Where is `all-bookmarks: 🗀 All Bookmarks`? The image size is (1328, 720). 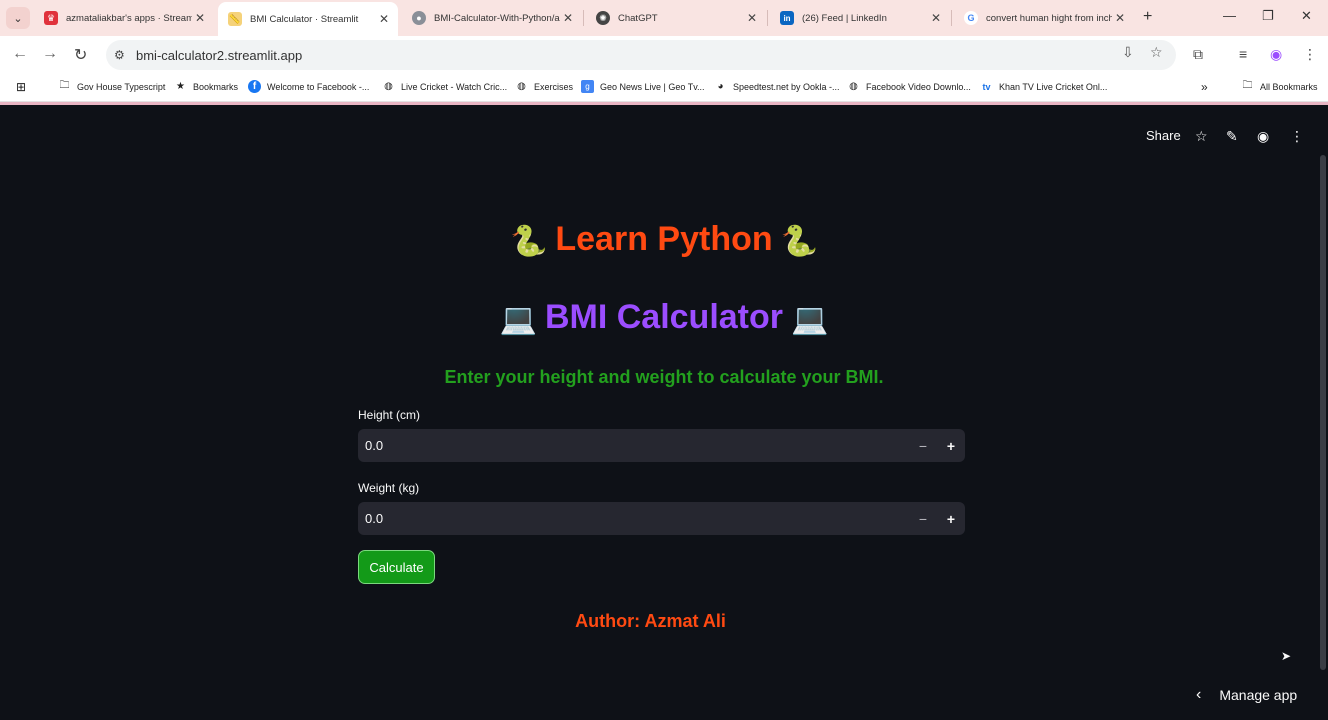 all-bookmarks: 🗀 All Bookmarks is located at coordinates (1279, 86).